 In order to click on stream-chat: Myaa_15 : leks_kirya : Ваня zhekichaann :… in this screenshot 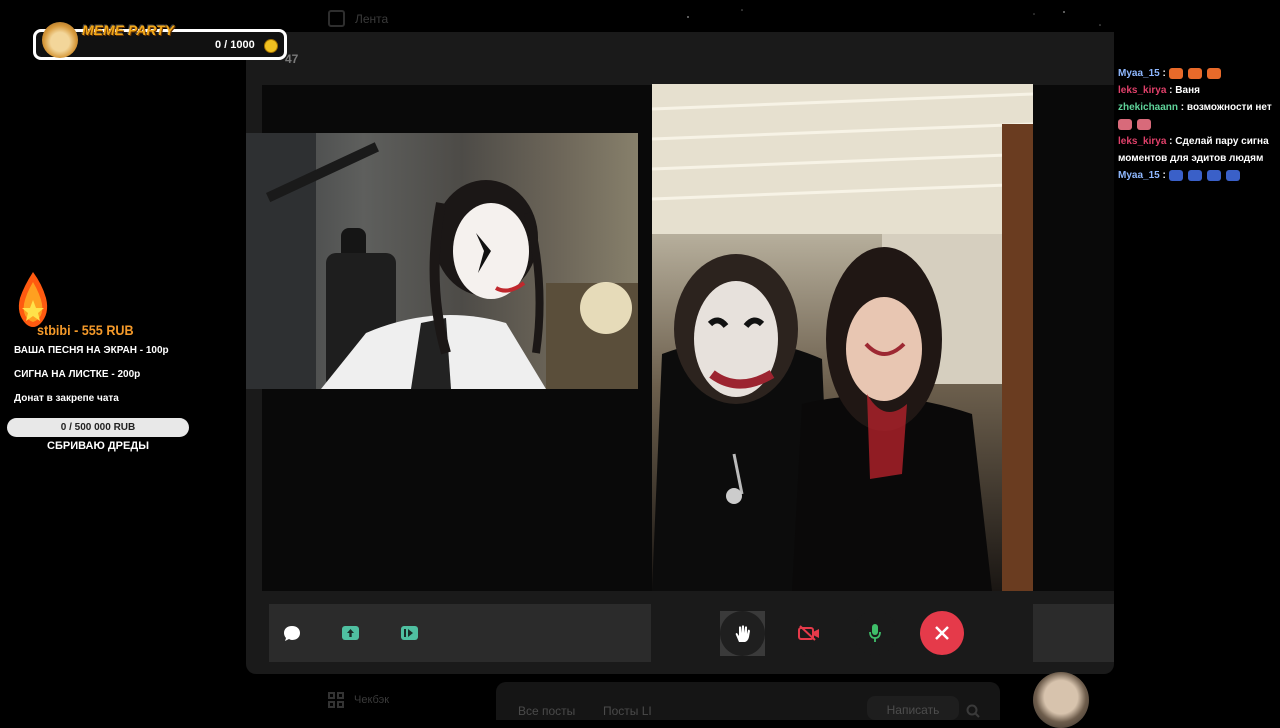, I will do `click(1198, 124)`.